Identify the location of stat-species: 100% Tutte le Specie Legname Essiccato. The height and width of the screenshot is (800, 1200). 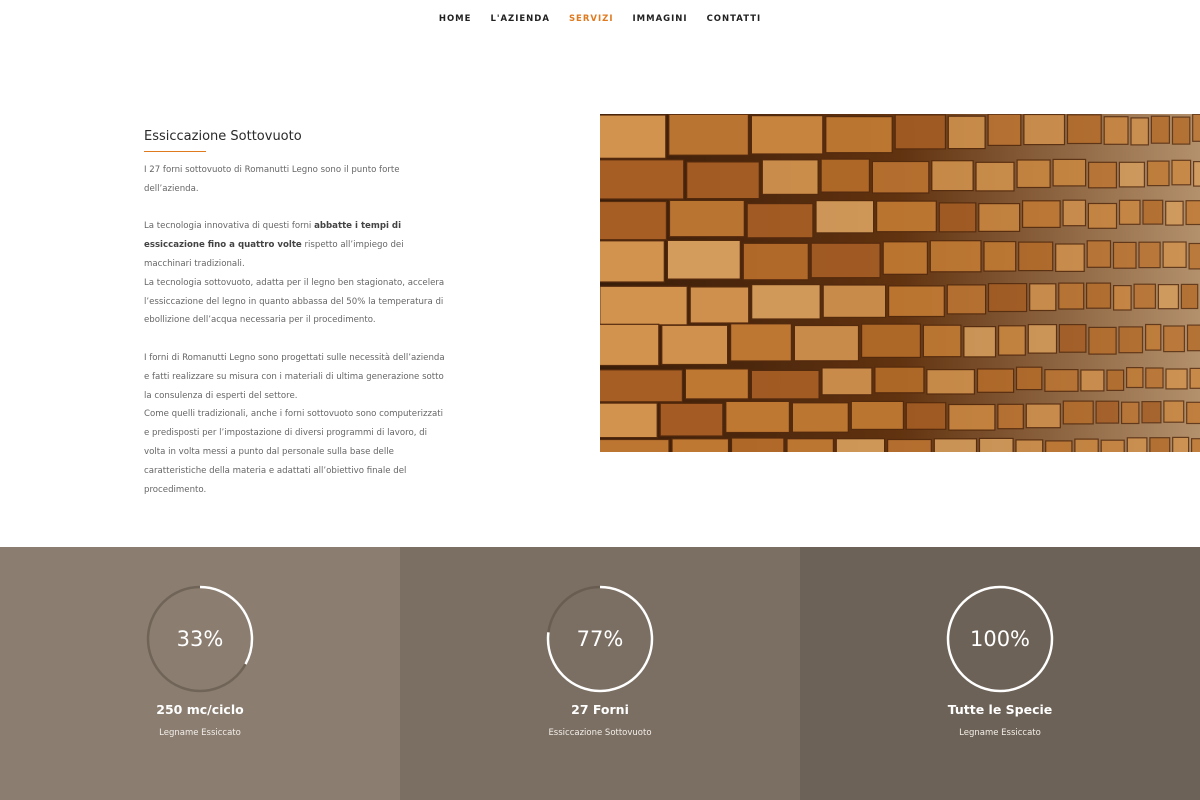
(1000, 673).